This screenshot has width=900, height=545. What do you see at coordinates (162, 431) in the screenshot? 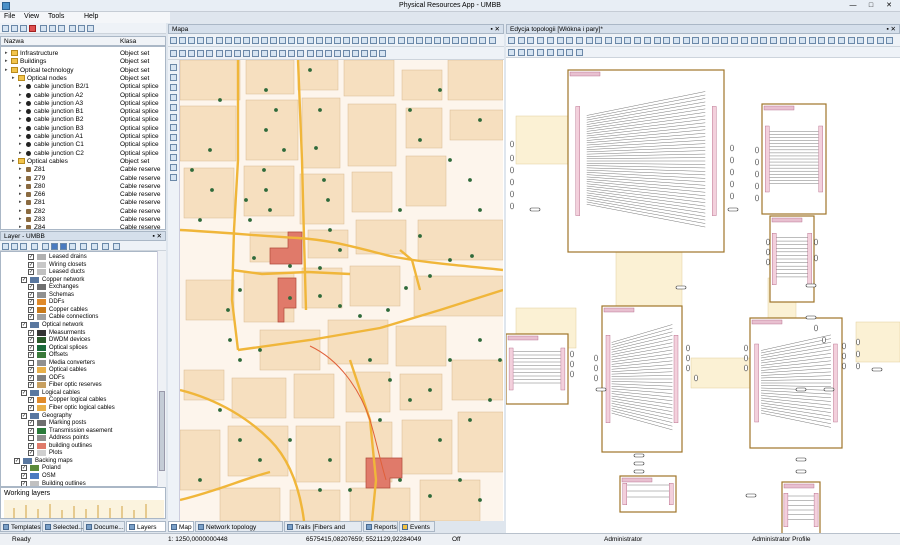
I see `scrollbar-thumb` at bounding box center [162, 431].